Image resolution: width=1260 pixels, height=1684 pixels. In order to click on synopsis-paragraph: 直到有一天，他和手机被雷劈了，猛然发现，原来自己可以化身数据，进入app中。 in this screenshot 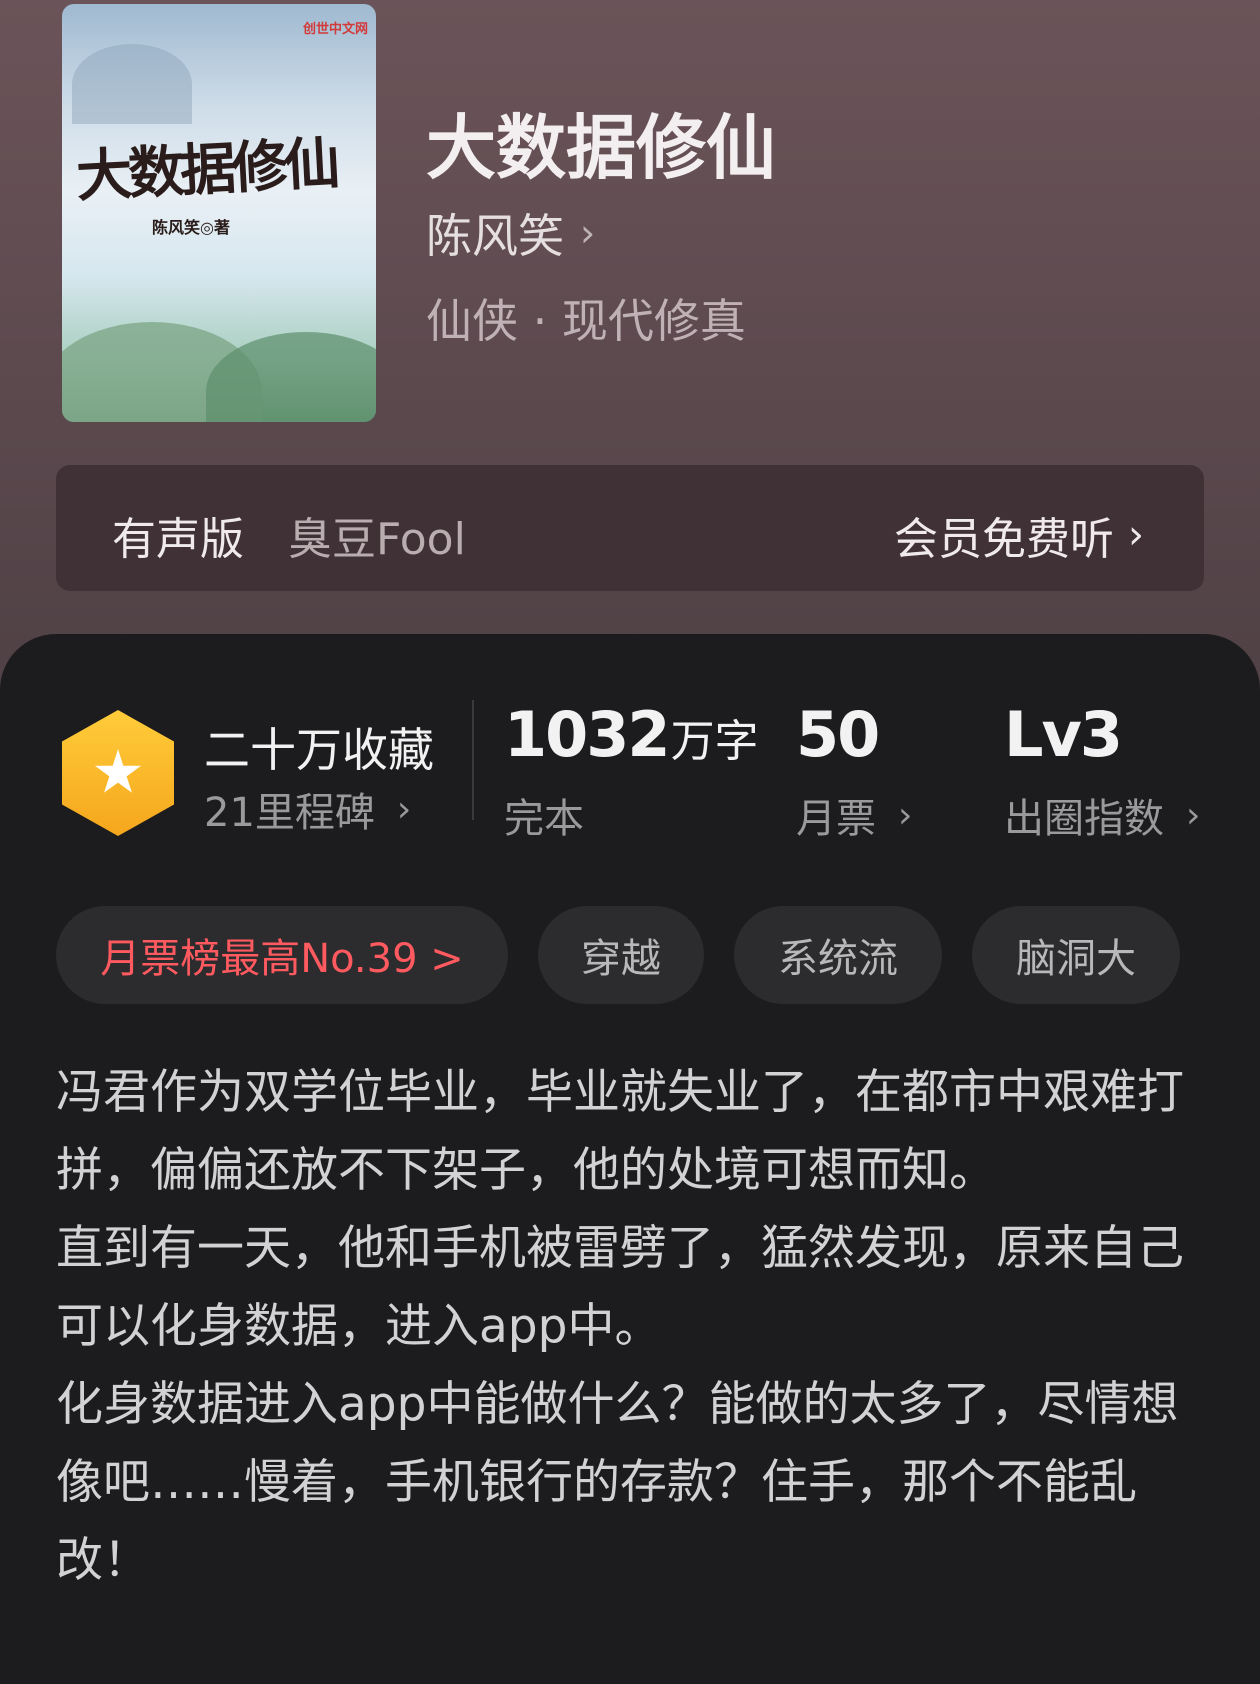, I will do `click(620, 1287)`.